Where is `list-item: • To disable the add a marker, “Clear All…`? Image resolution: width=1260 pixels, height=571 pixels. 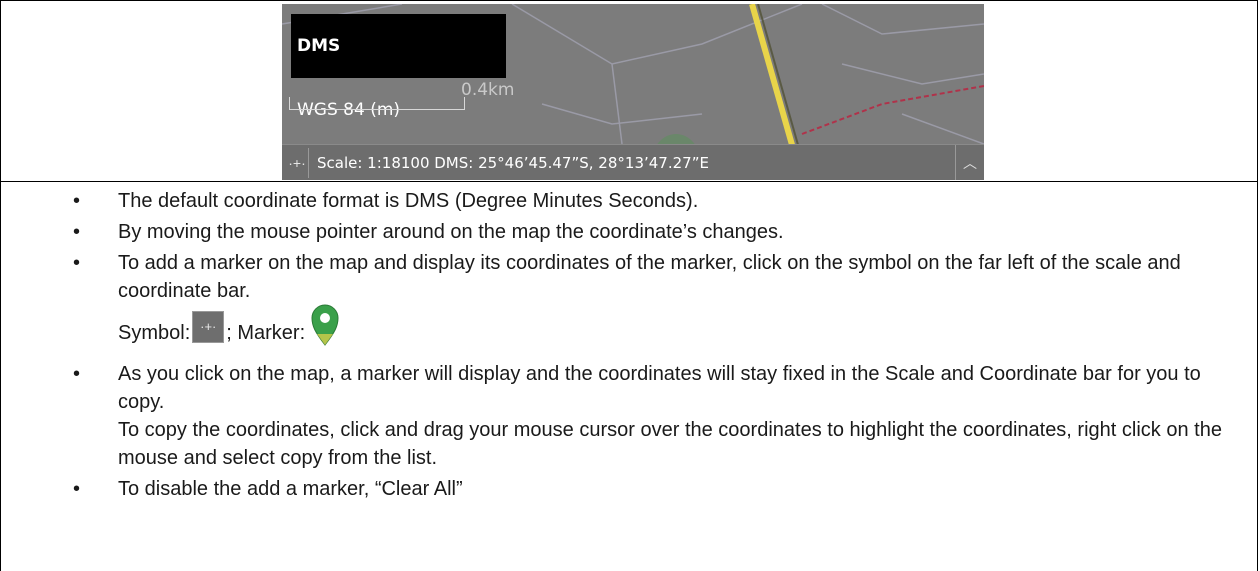
list-item: • To disable the add a marker, “Clear All… is located at coordinates (268, 489).